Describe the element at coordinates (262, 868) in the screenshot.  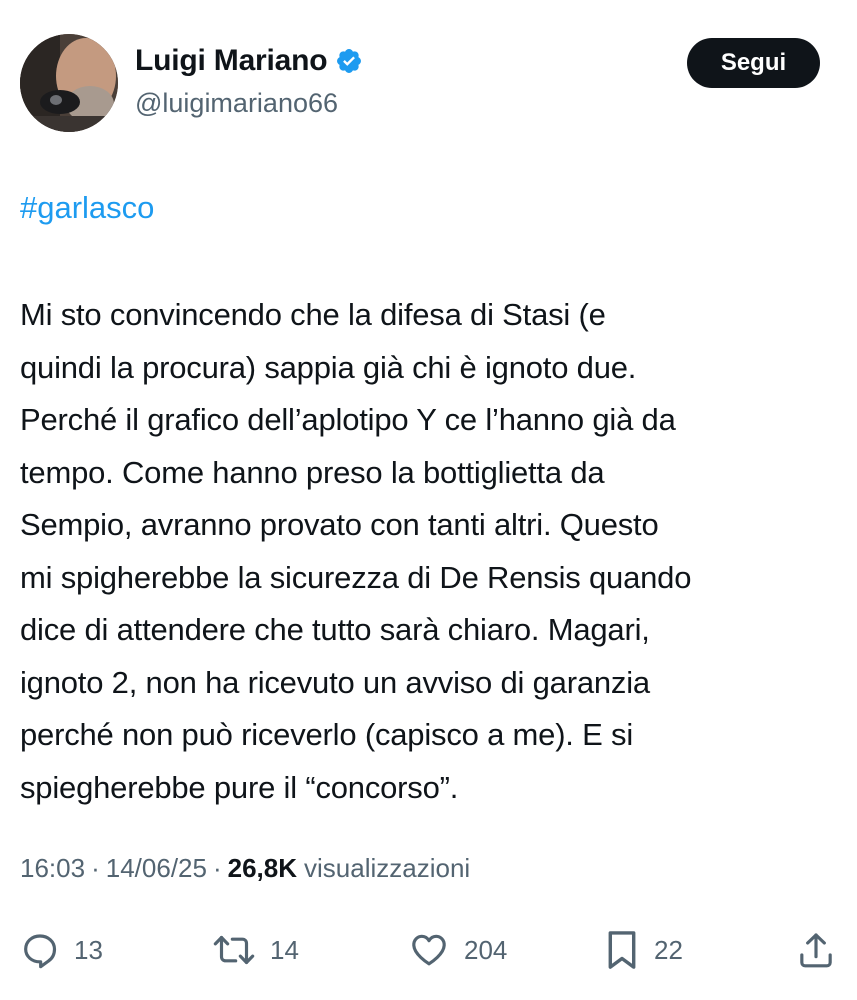
I see `views-count: 26,8K` at that location.